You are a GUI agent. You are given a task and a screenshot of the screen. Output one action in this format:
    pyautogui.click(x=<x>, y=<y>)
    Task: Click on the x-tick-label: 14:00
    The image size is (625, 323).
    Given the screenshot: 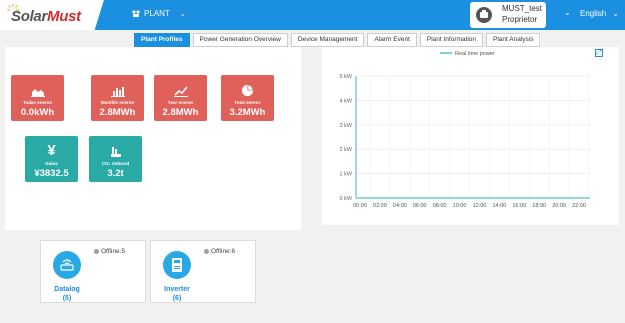 What is the action you would take?
    pyautogui.click(x=499, y=206)
    